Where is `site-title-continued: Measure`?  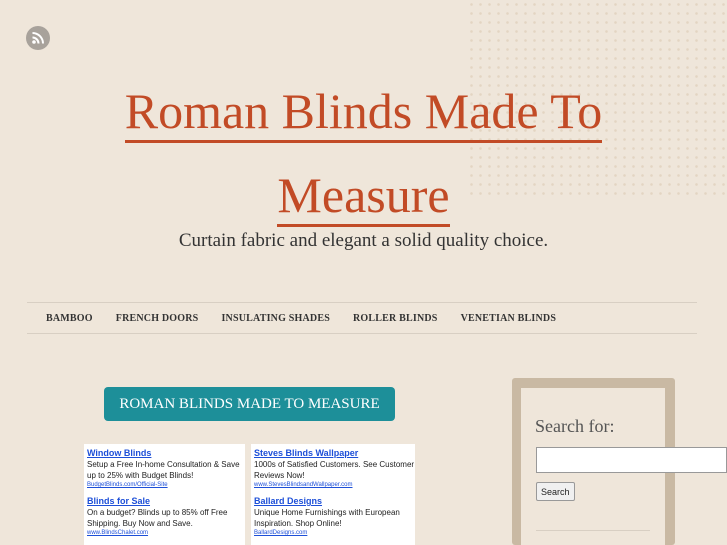
site-title-continued: Measure is located at coordinates (363, 198).